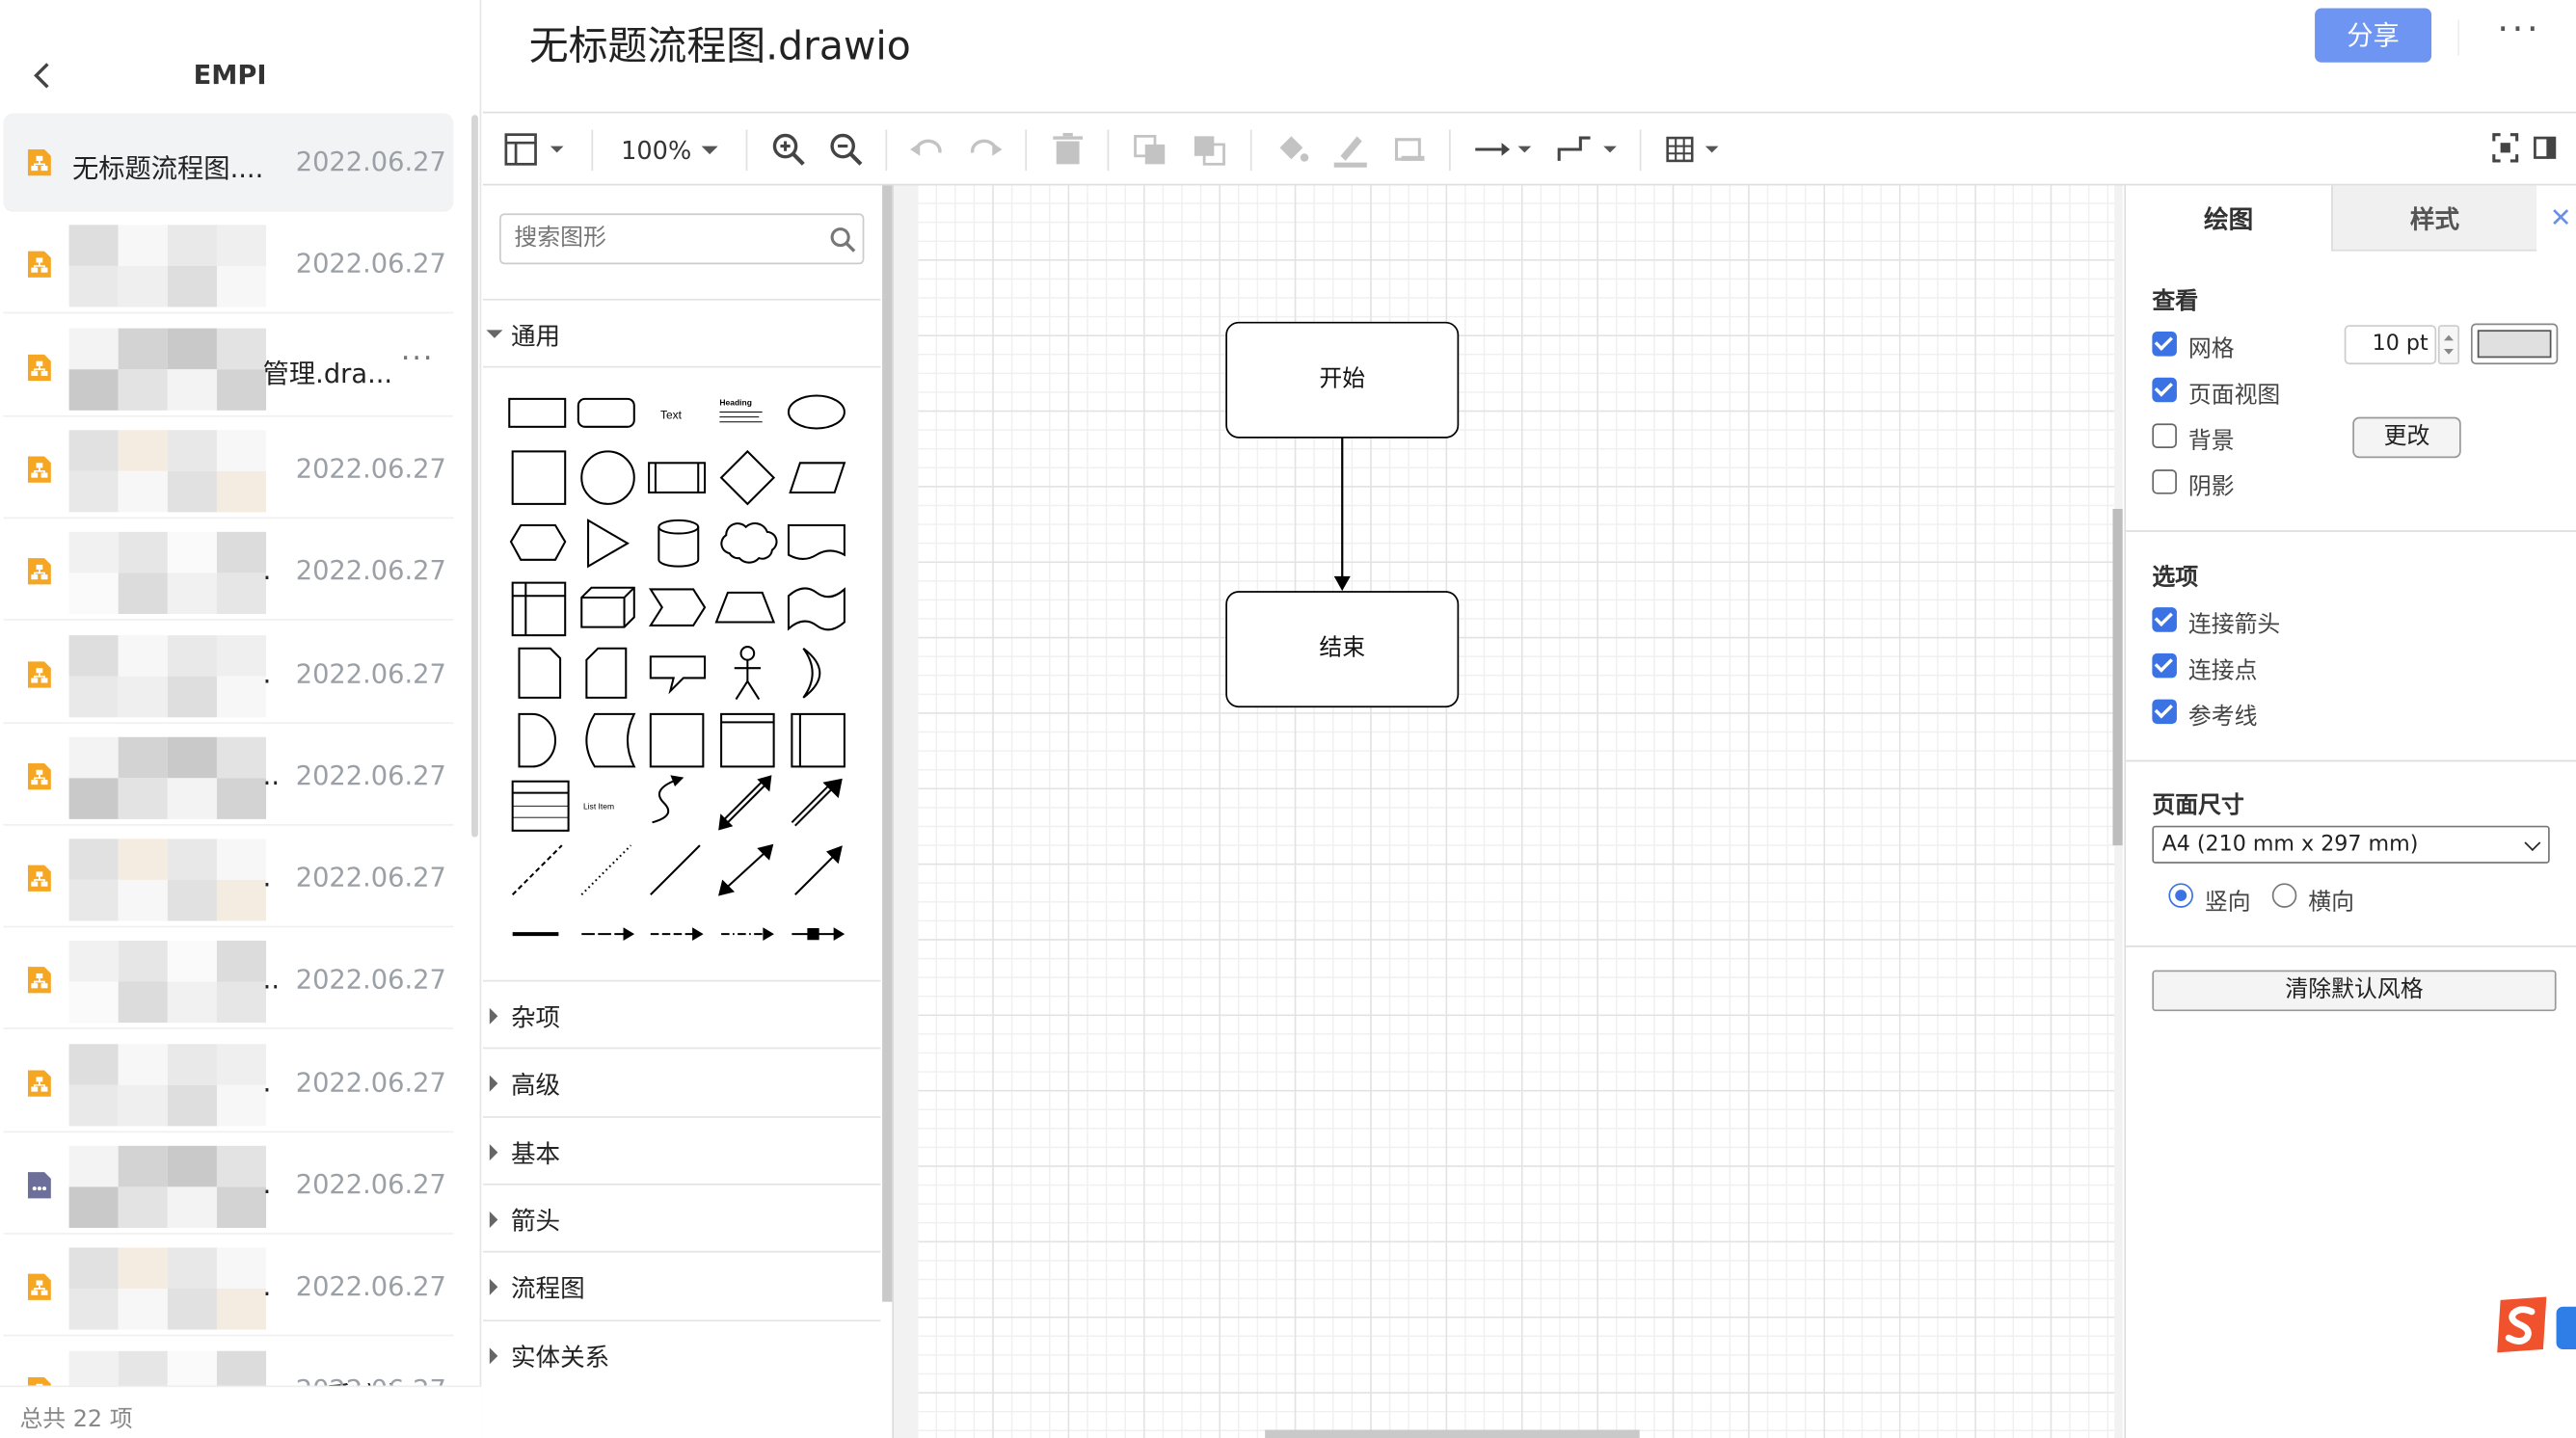 This screenshot has width=2576, height=1438. Describe the element at coordinates (816, 412) in the screenshot. I see `ellipse-shape` at that location.